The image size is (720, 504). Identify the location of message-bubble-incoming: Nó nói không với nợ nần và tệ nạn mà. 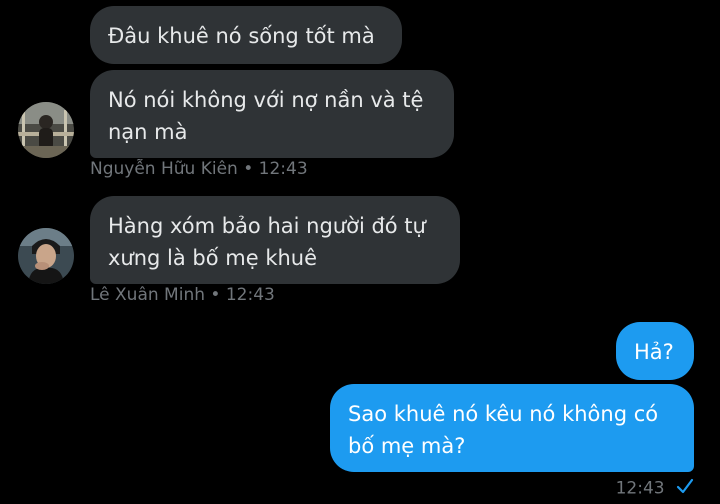
(272, 114).